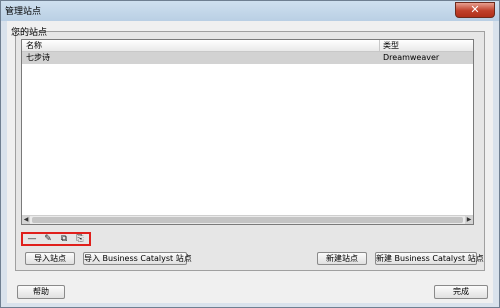  I want to click on horizontal-scrollbar: ◀ ▶, so click(247, 219).